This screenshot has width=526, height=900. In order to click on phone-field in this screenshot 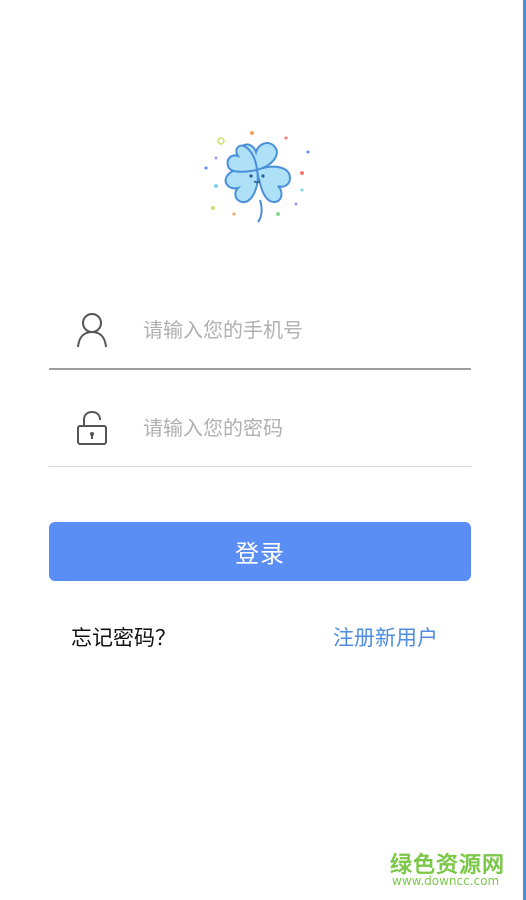, I will do `click(260, 330)`.